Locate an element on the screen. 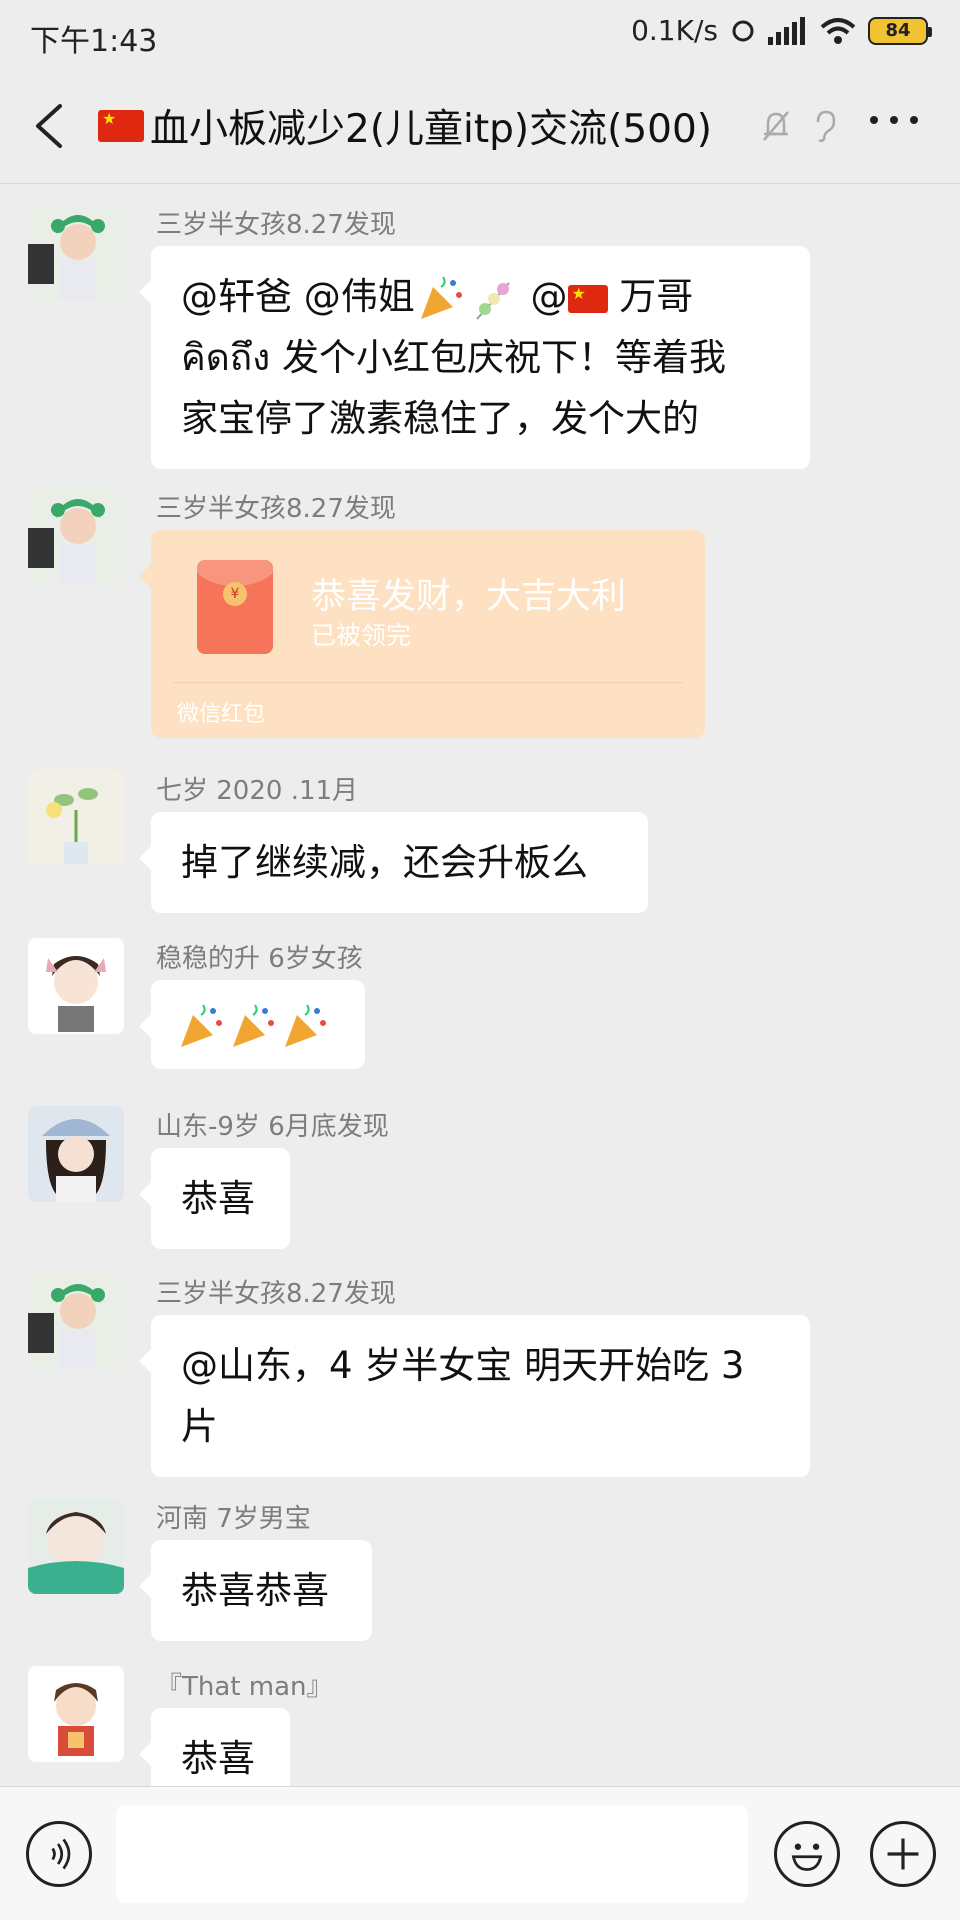 This screenshot has height=1920, width=960. wifi-icon is located at coordinates (838, 30).